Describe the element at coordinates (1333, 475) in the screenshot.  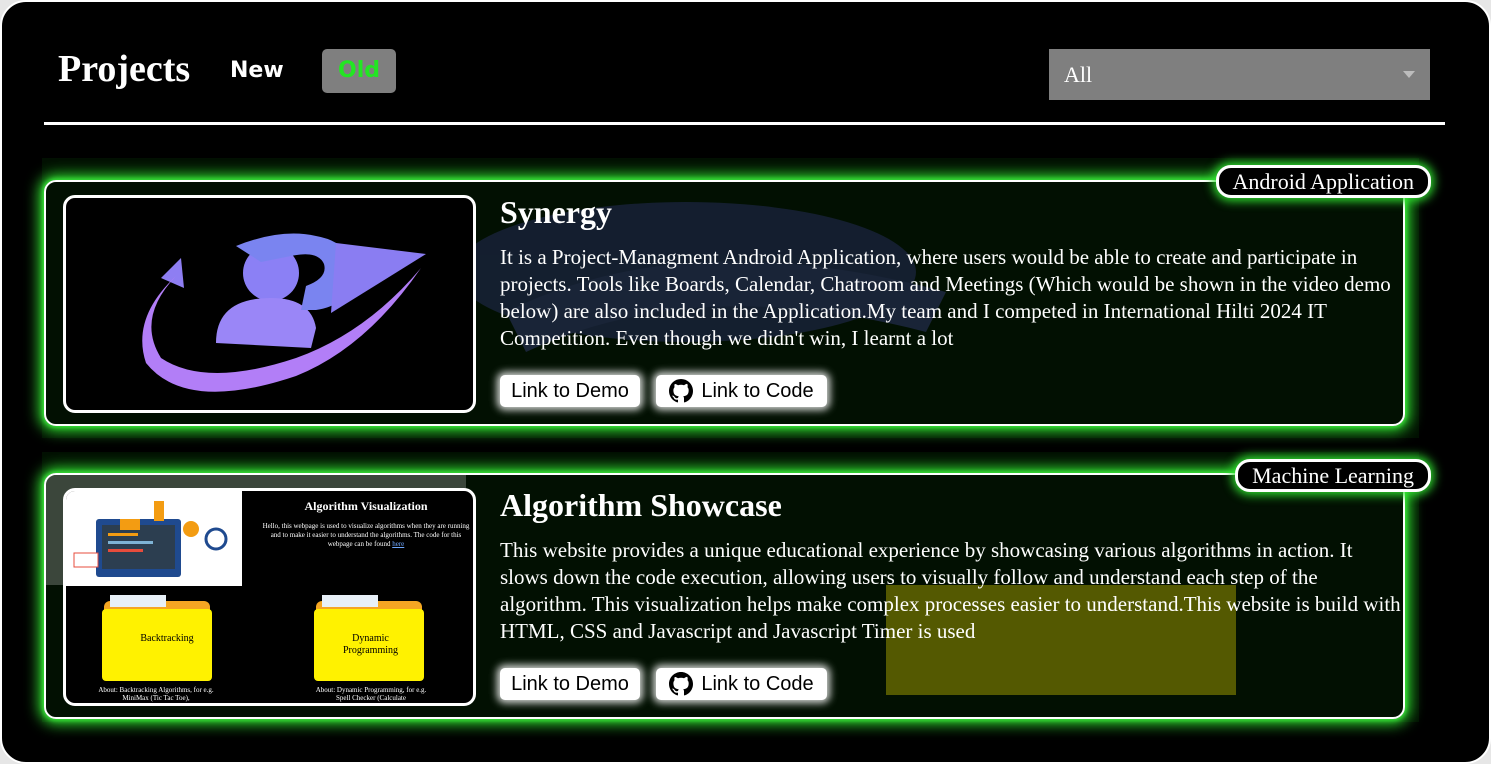
I see `category-badge: Machine Learning` at that location.